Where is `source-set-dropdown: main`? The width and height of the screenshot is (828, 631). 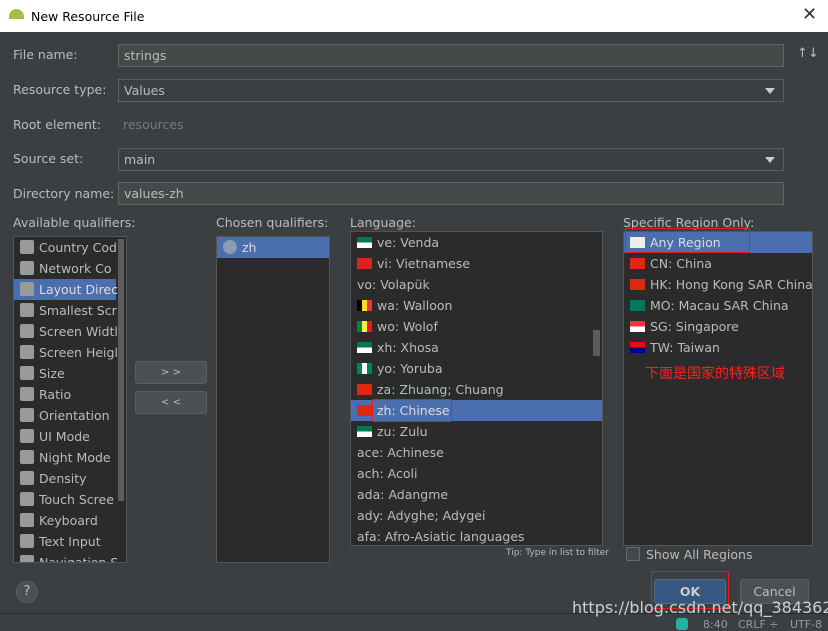 source-set-dropdown: main is located at coordinates (451, 159).